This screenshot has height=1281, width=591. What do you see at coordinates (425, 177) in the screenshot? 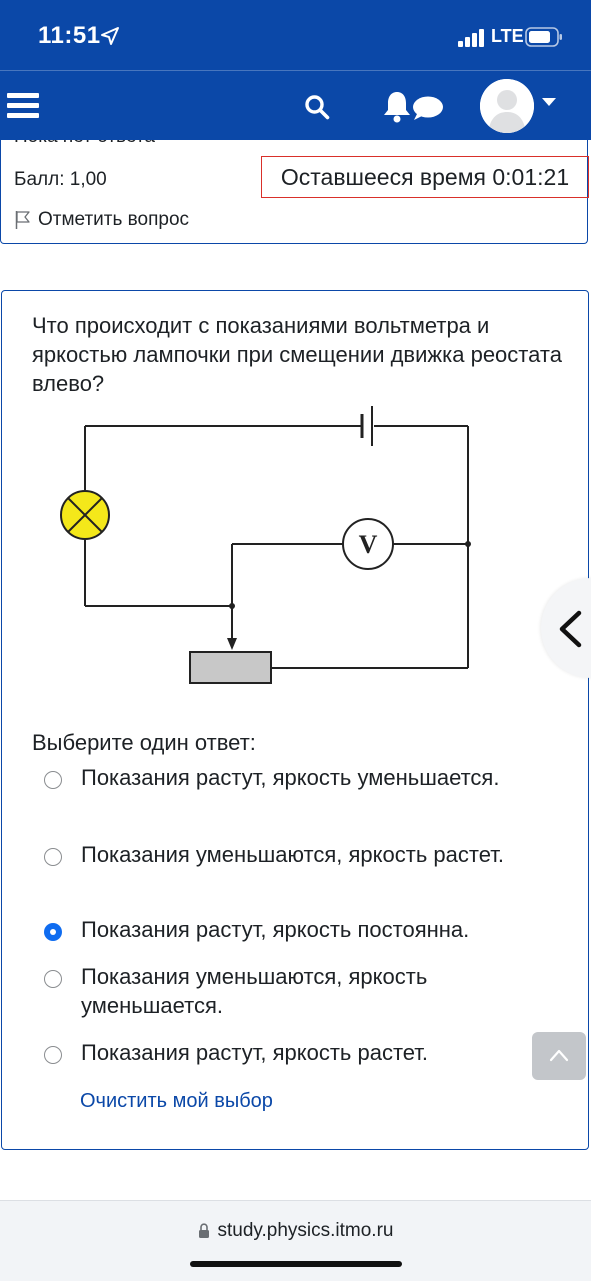
I see `time-remaining: Оставшееся время 0:01:21` at bounding box center [425, 177].